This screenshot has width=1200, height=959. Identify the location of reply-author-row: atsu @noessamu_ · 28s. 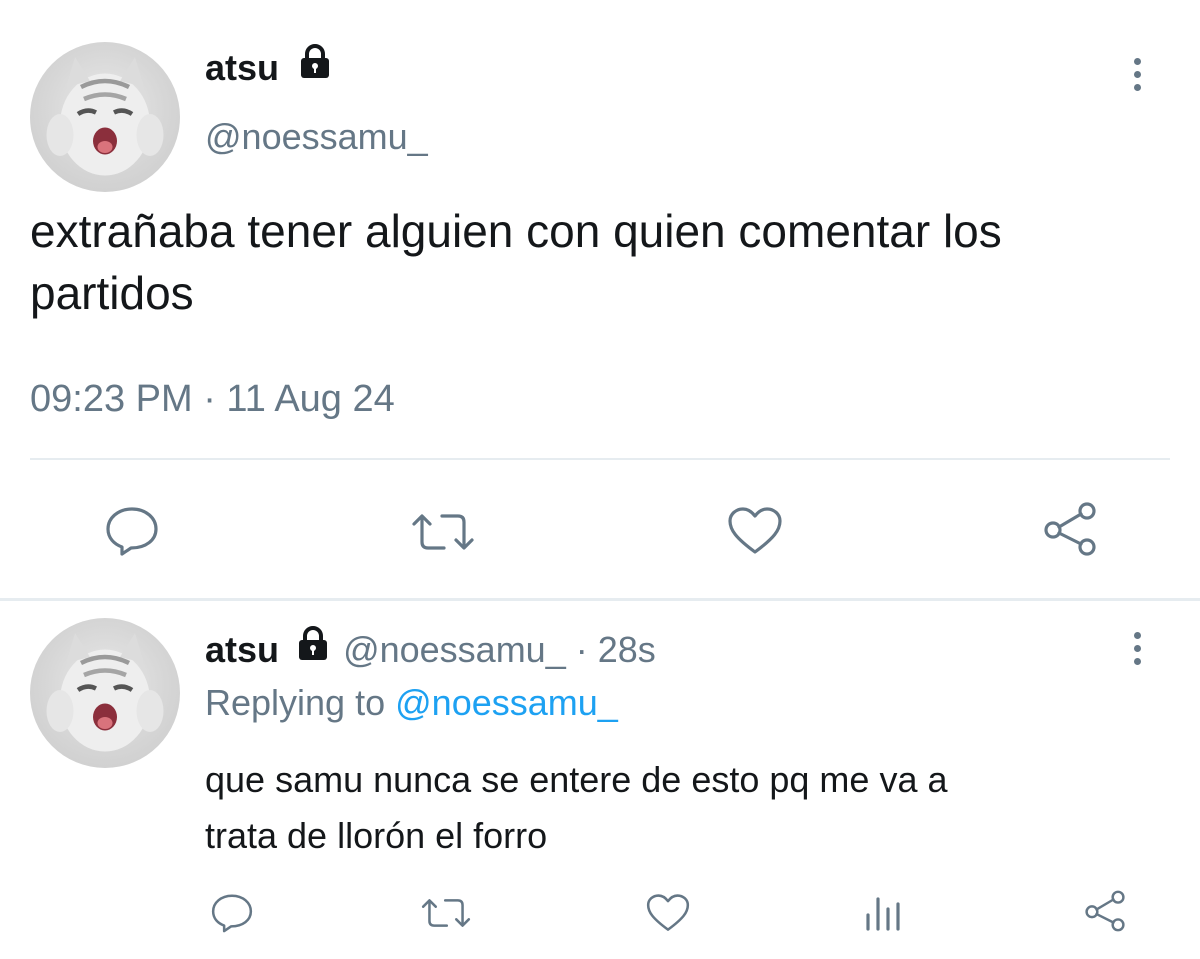
(430, 650).